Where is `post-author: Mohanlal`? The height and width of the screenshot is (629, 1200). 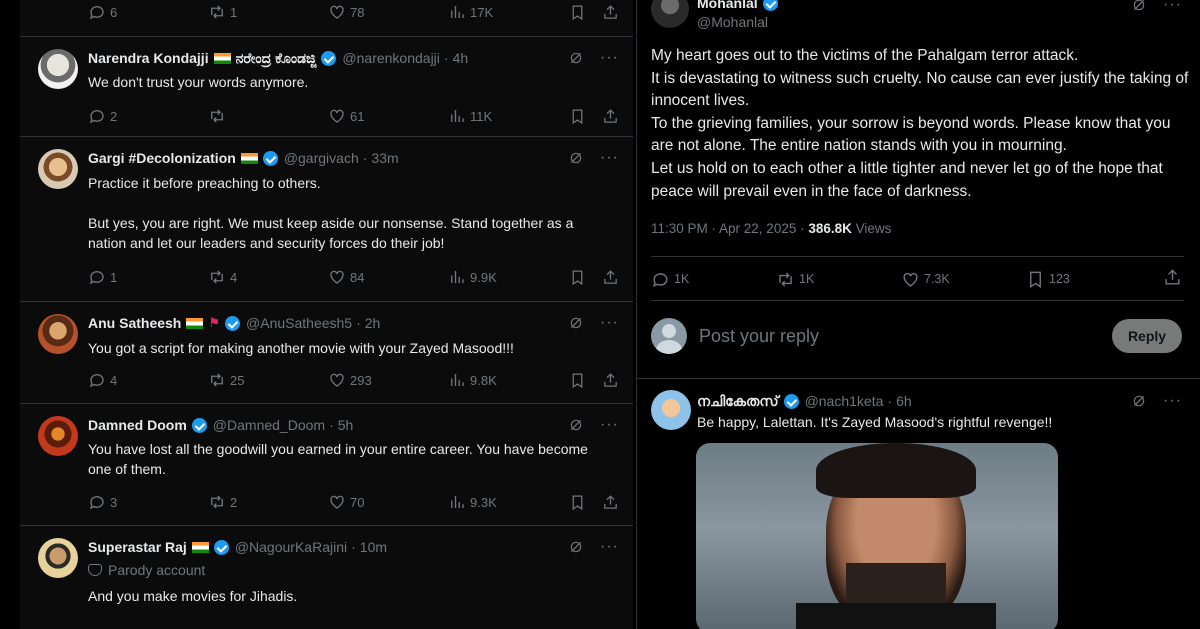
post-author: Mohanlal is located at coordinates (737, 5).